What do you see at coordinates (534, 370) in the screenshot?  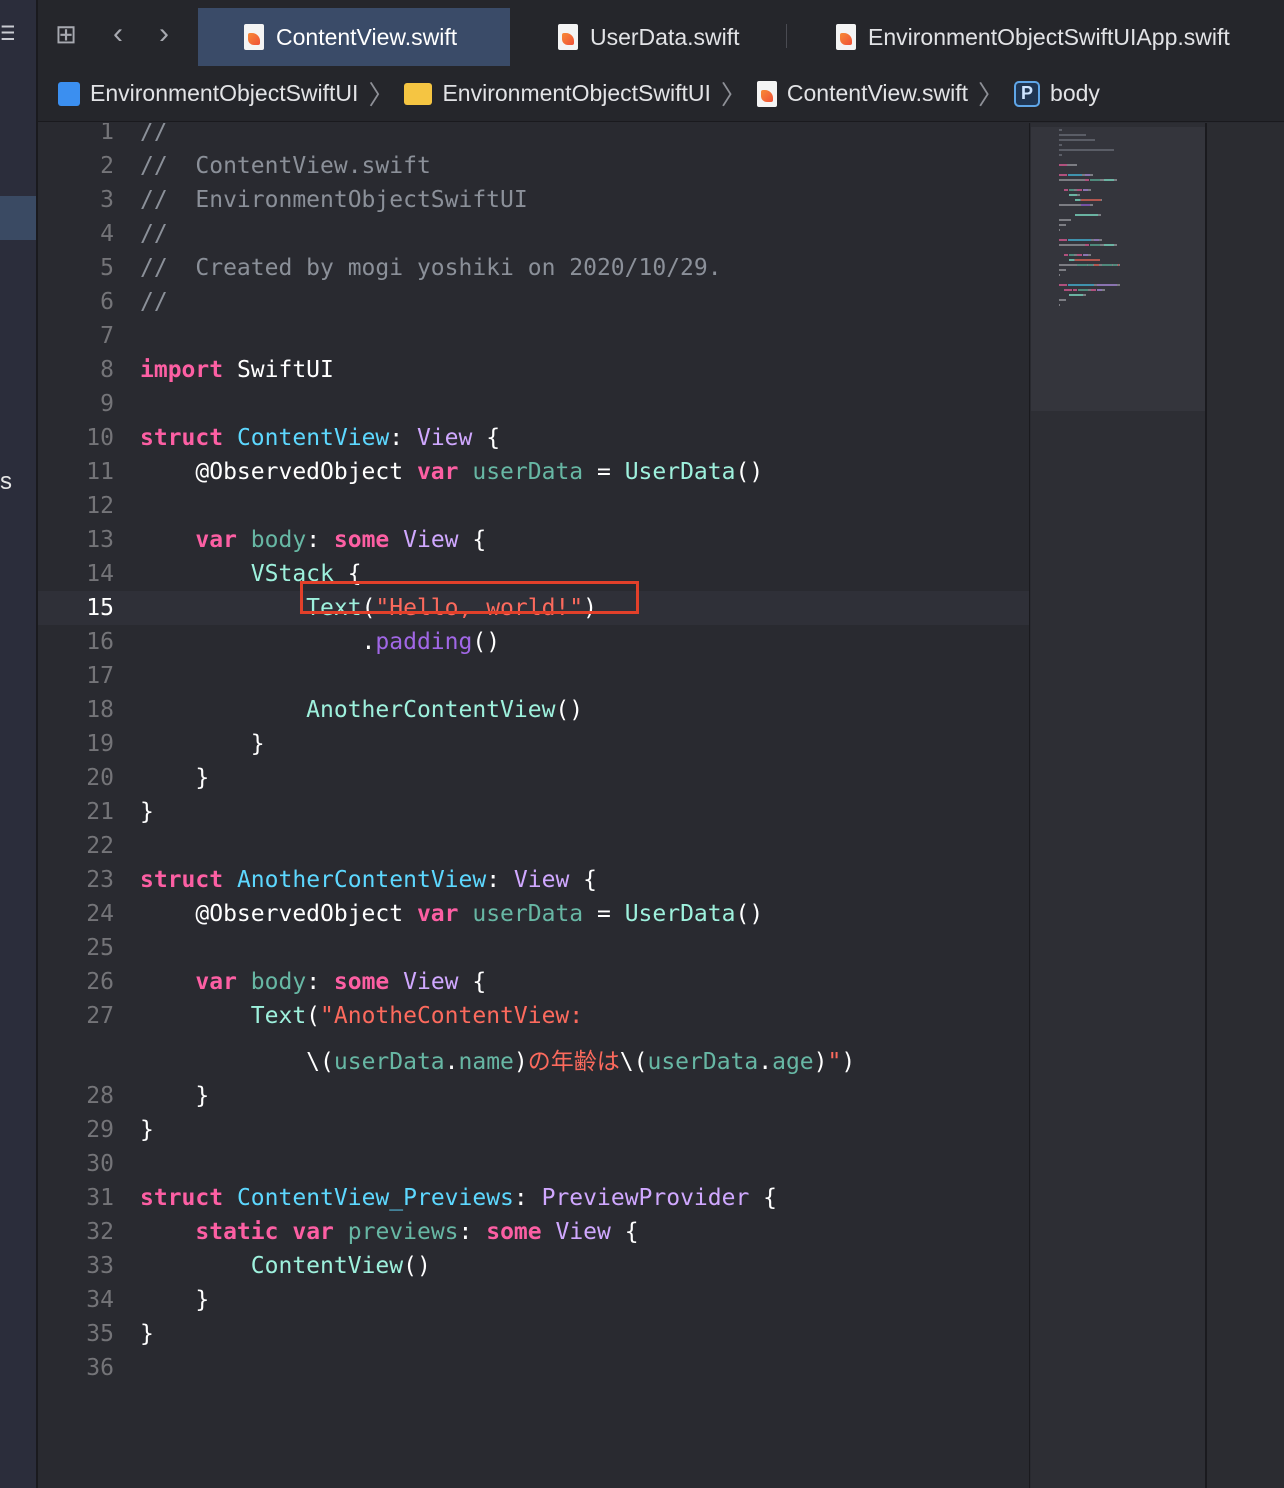 I see `code-line: 8 import SwiftUI` at bounding box center [534, 370].